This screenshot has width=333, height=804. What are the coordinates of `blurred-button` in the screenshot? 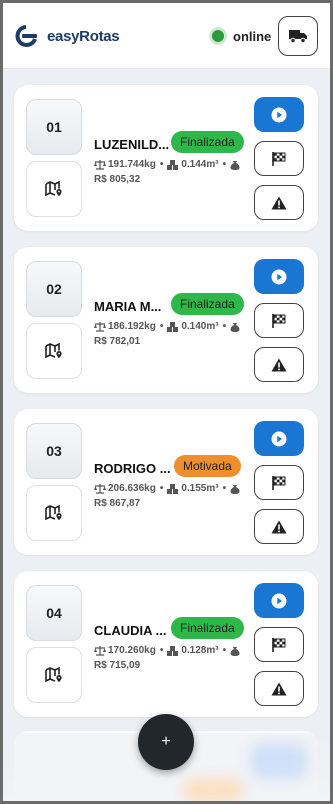 It's located at (279, 761).